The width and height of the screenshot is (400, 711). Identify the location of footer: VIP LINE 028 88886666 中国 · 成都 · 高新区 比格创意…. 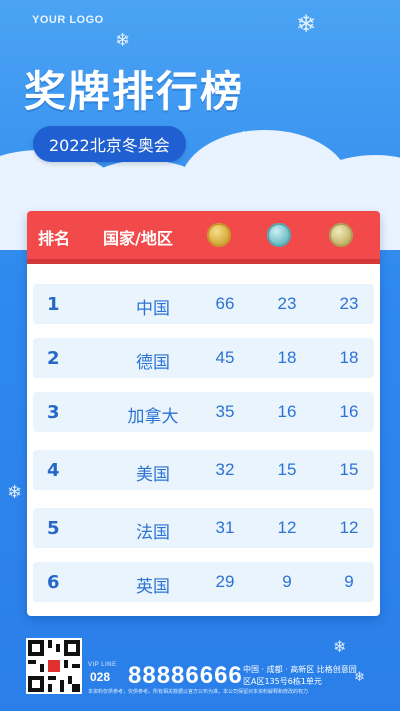
(200, 671).